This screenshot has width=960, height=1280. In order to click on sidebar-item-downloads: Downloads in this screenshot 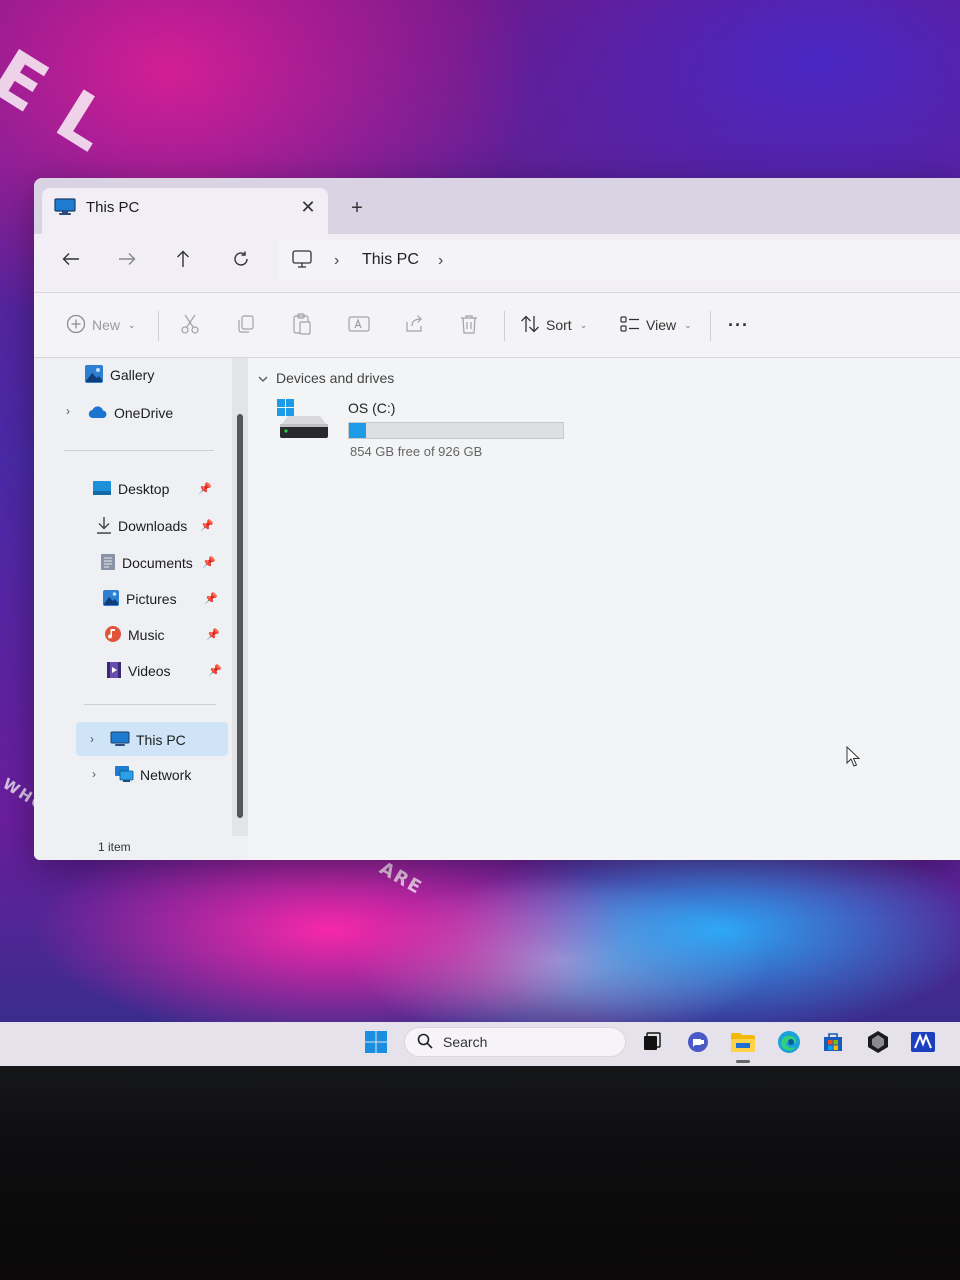, I will do `click(141, 526)`.